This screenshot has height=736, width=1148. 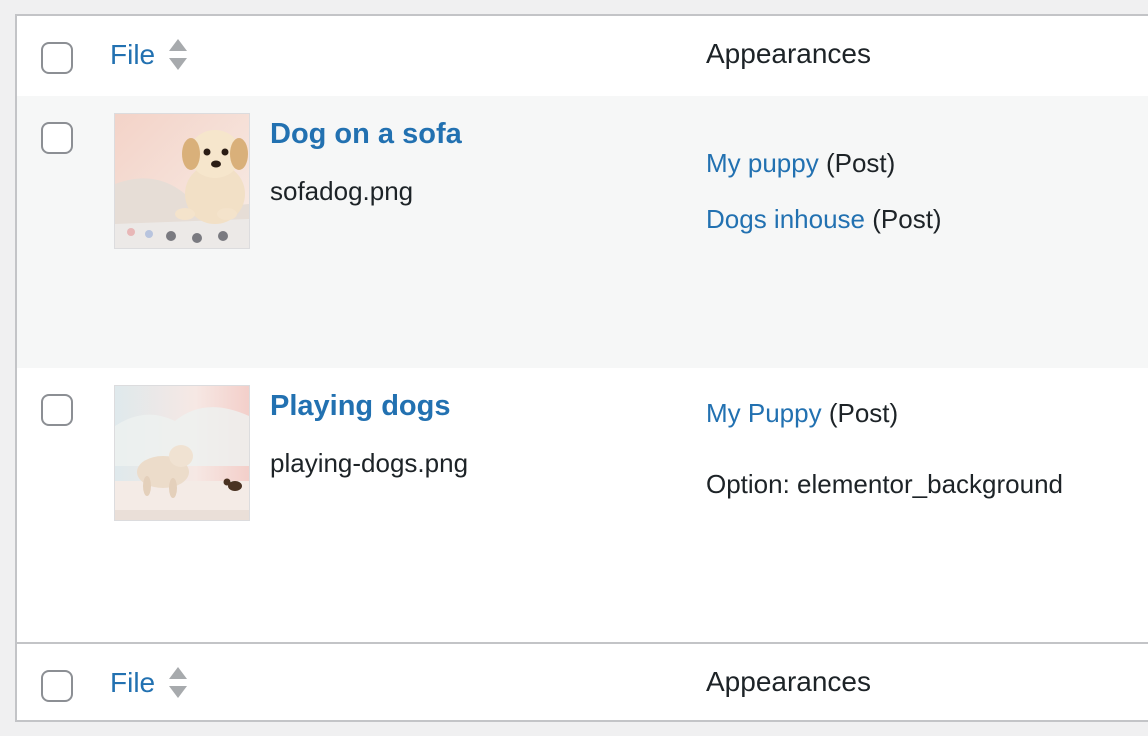 What do you see at coordinates (764, 413) in the screenshot?
I see `appearance-post-link: My Puppy` at bounding box center [764, 413].